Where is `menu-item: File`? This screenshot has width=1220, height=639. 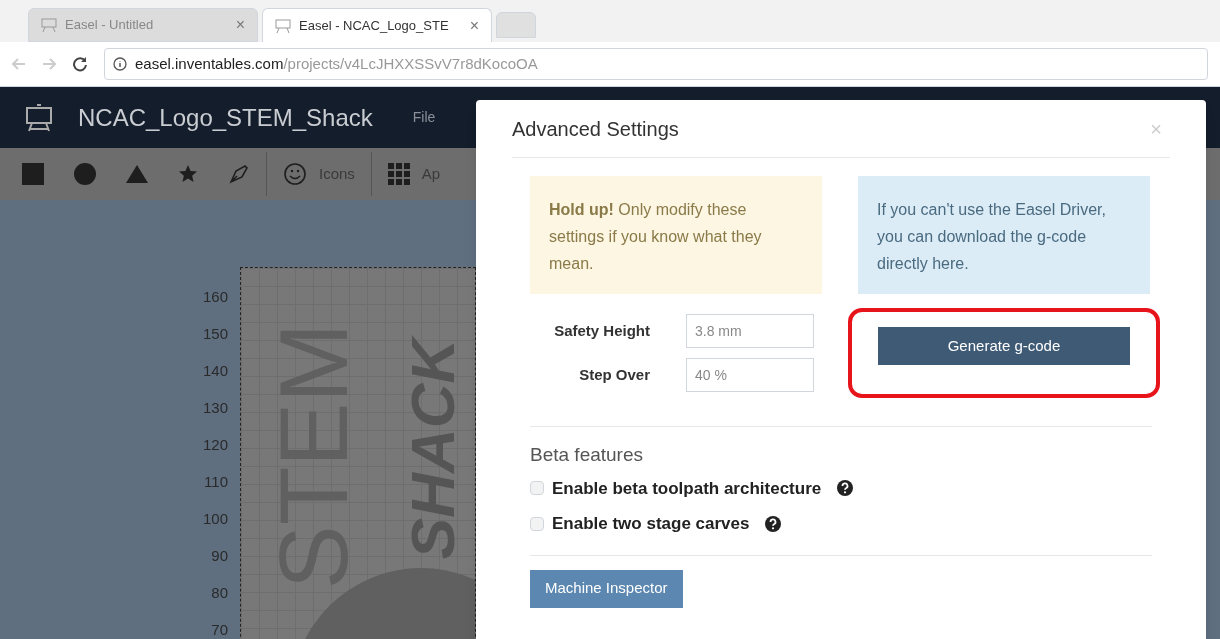
menu-item: File is located at coordinates (424, 117).